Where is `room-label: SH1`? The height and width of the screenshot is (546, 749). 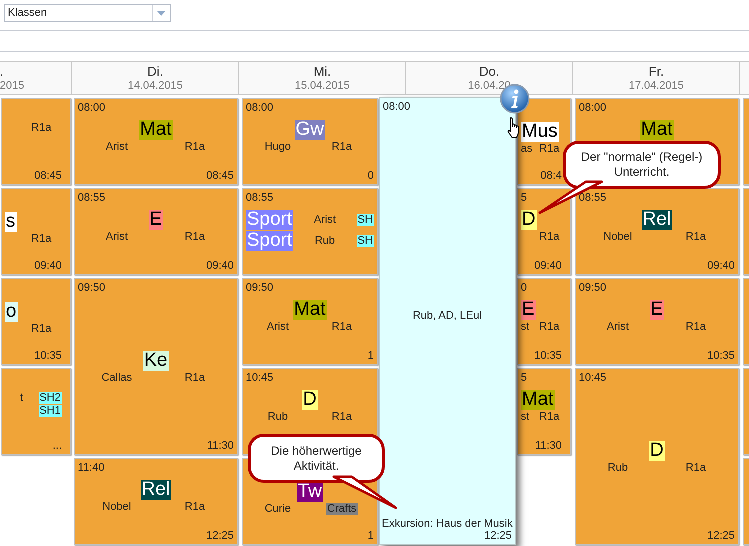 room-label: SH1 is located at coordinates (50, 411).